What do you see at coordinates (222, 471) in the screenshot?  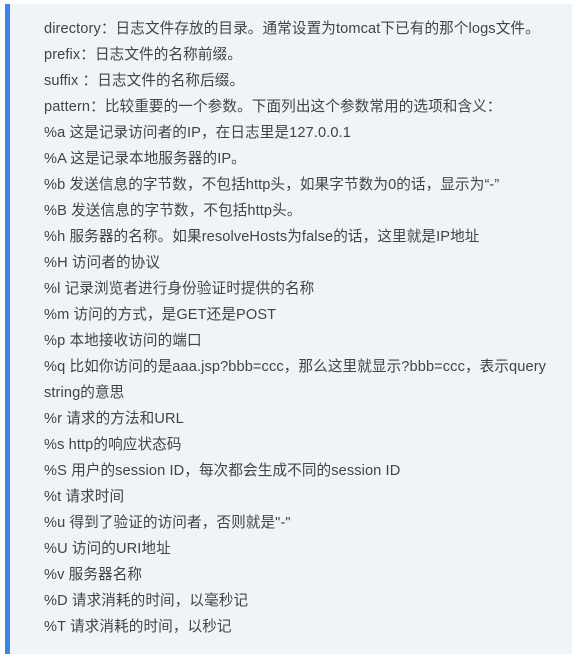 I see `pattern-option-S: %S 用户的session ID，每次都会生成不同的session ID` at bounding box center [222, 471].